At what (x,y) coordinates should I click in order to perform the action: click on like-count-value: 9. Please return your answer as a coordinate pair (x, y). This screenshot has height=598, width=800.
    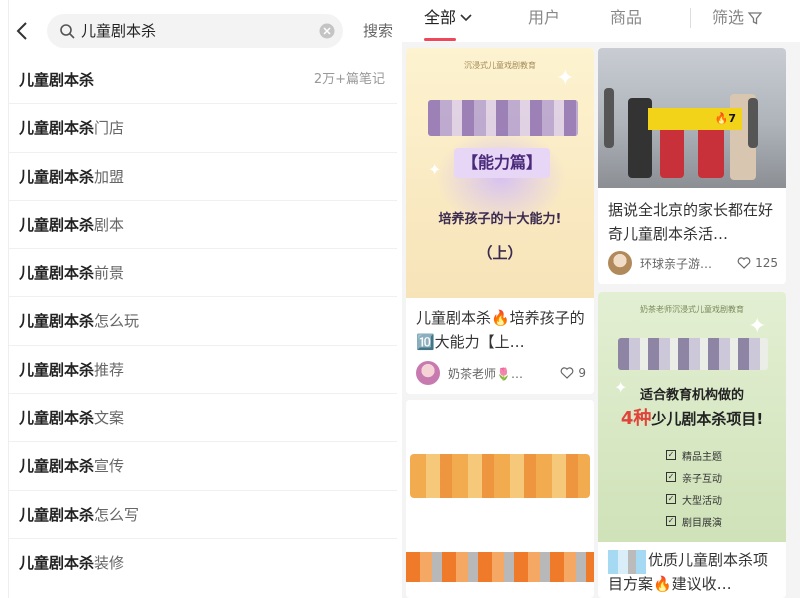
    Looking at the image, I should click on (582, 373).